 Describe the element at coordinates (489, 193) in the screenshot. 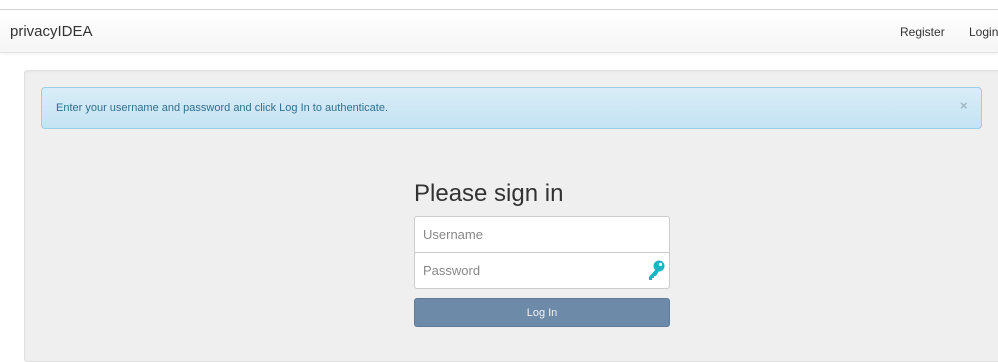

I see `signin-title: Please sign in` at that location.